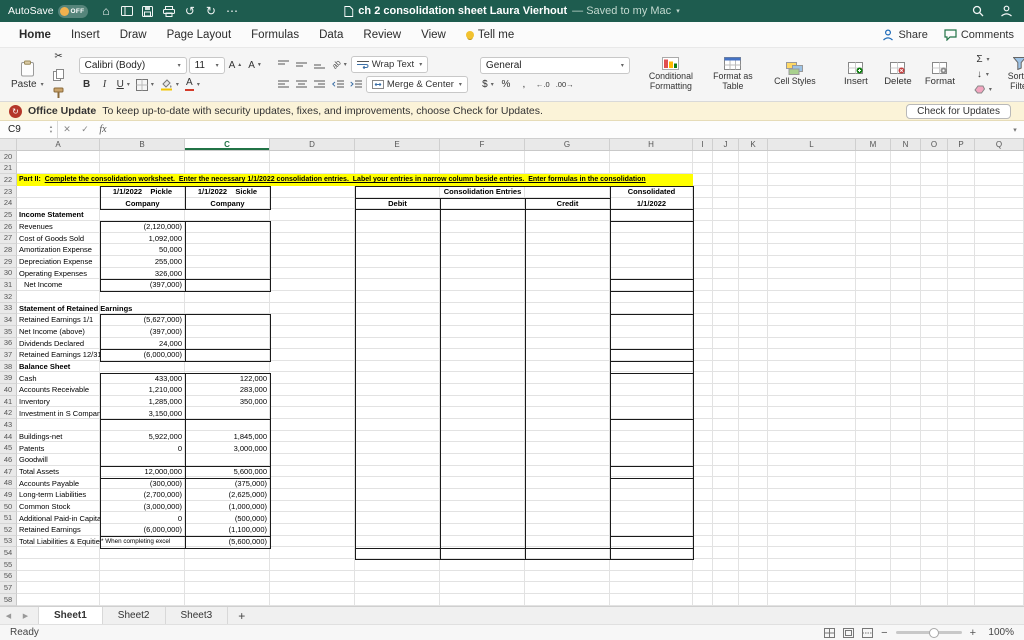  Describe the element at coordinates (312, 144) in the screenshot. I see `column-header-D: D` at that location.